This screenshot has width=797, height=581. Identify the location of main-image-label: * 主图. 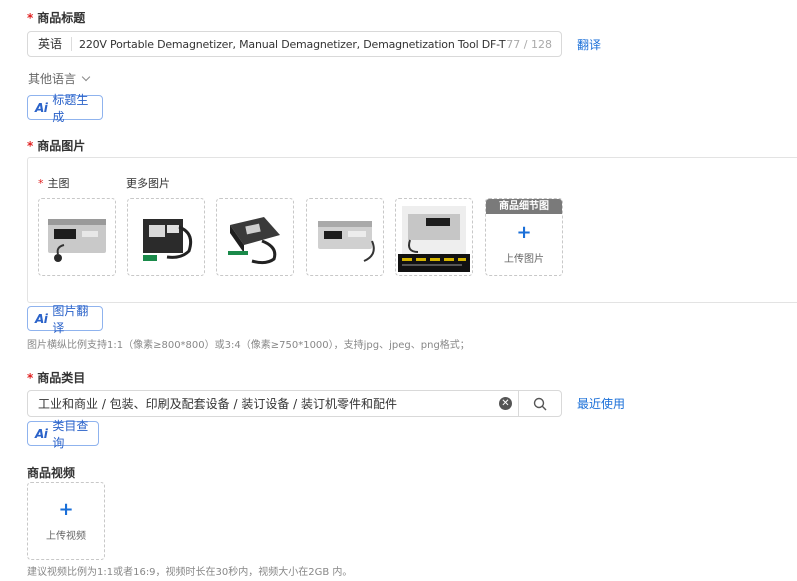
(54, 183).